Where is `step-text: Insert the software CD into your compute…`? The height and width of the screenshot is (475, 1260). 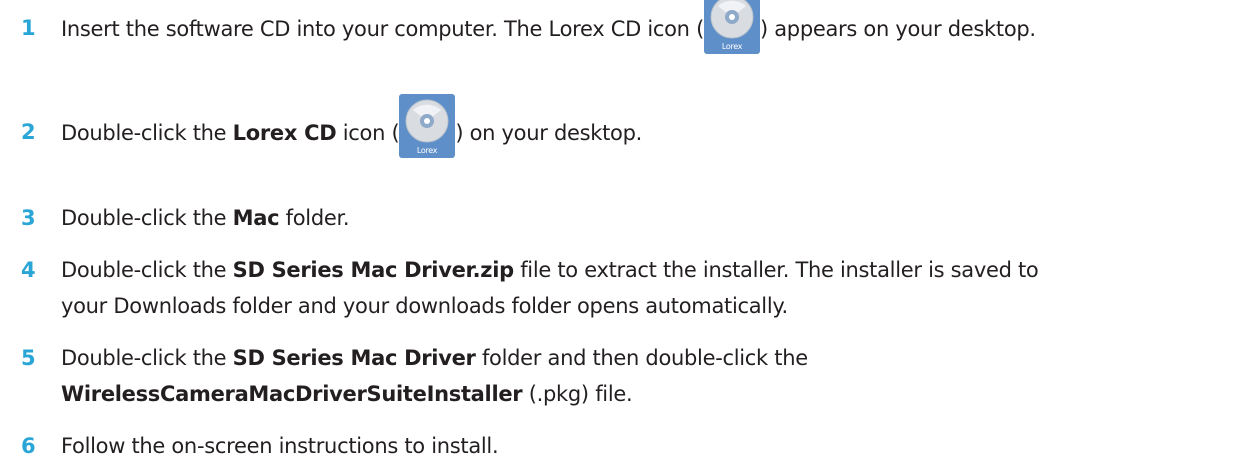 step-text: Insert the software CD into your compute… is located at coordinates (660, 27).